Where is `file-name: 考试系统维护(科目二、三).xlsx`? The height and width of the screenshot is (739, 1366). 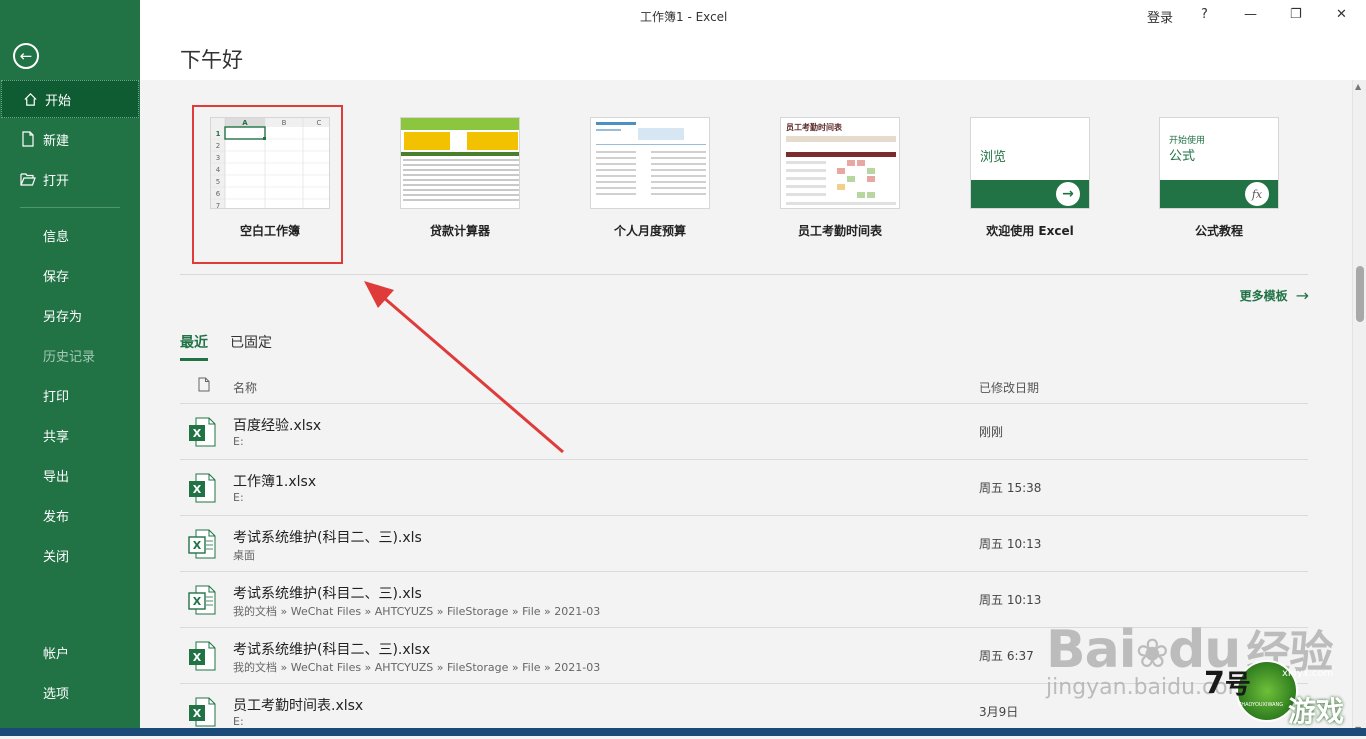 file-name: 考试系统维护(科目二、三).xlsx is located at coordinates (332, 650).